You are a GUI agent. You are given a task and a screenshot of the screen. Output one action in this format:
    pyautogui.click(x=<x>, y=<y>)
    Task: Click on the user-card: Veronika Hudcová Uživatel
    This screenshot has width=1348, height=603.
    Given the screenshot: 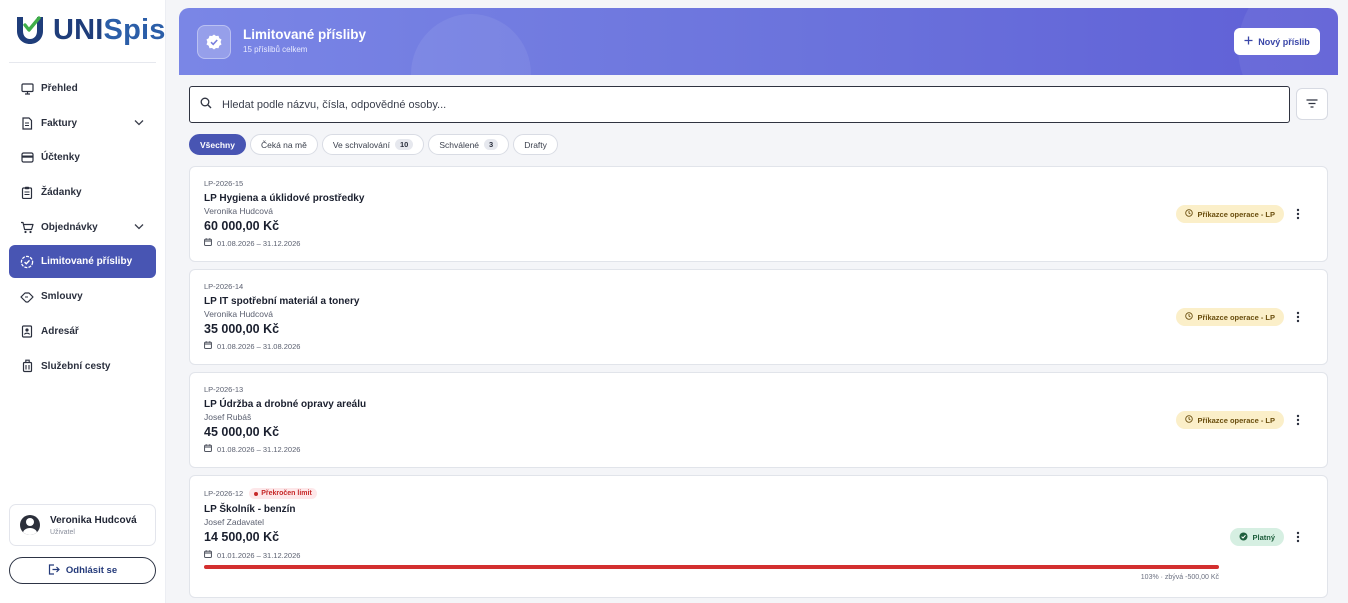 What is the action you would take?
    pyautogui.click(x=82, y=525)
    